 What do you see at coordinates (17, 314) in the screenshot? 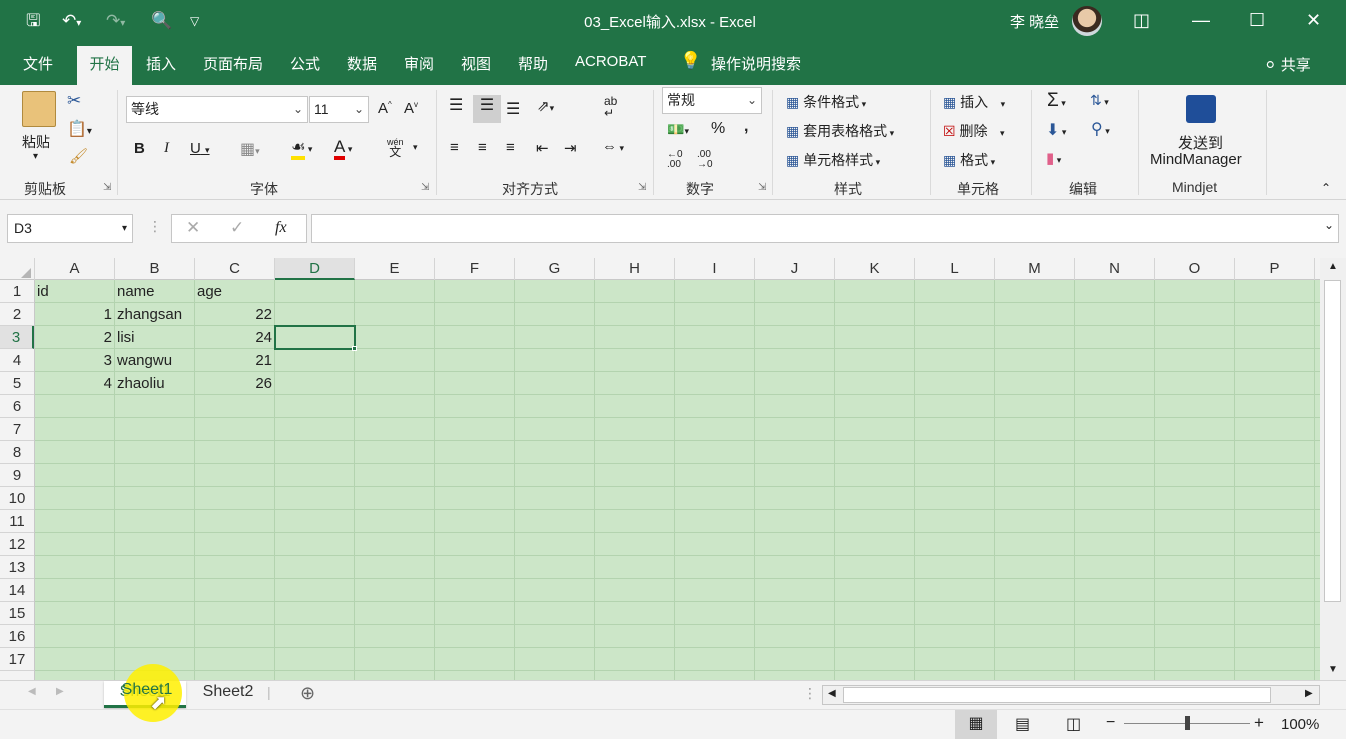
I see `row-header-2: 2` at bounding box center [17, 314].